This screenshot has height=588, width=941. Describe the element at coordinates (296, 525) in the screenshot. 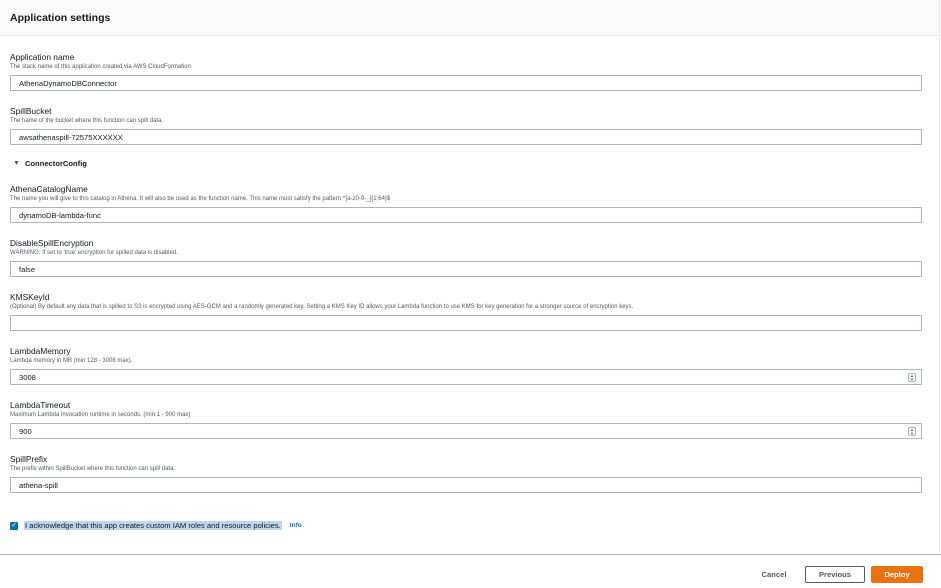

I see `info-link: Info` at that location.